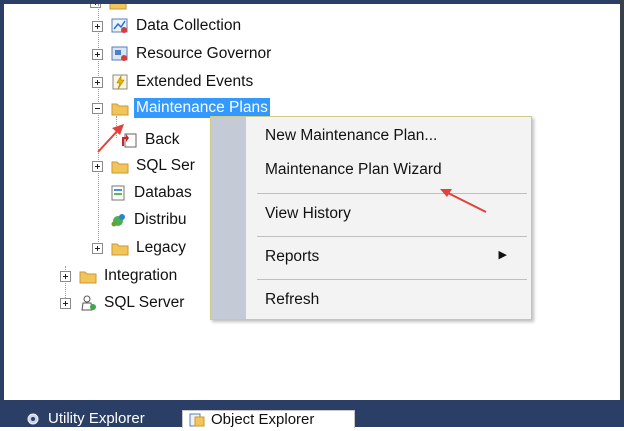 Image resolution: width=624 pixels, height=431 pixels. I want to click on tree-item-label: Data Collection, so click(189, 25).